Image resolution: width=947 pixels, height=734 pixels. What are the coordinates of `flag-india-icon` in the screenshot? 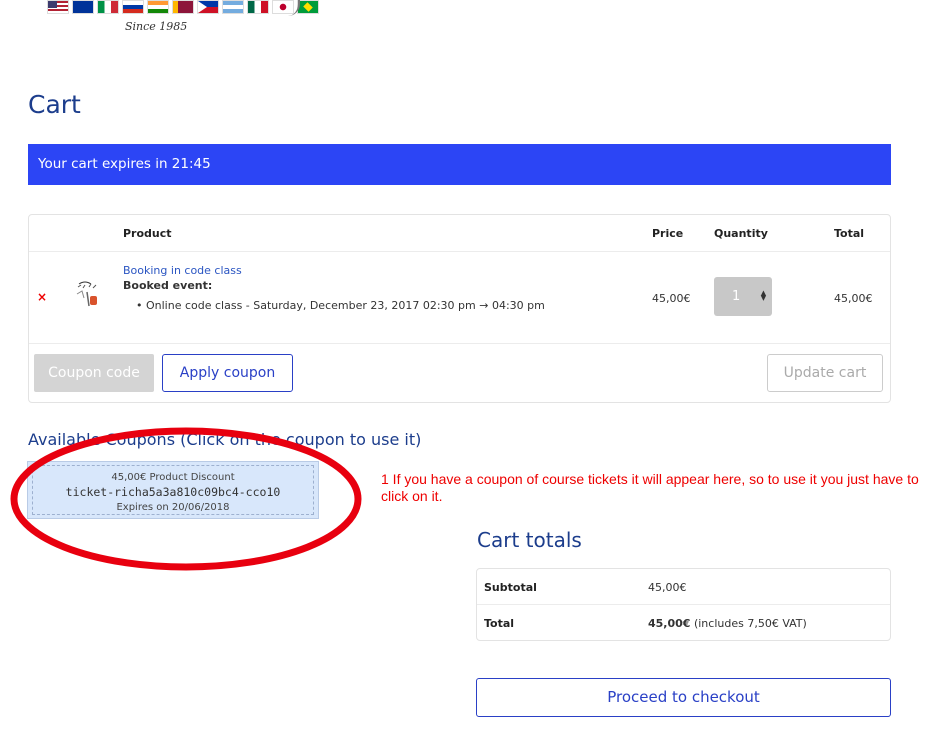 It's located at (158, 7).